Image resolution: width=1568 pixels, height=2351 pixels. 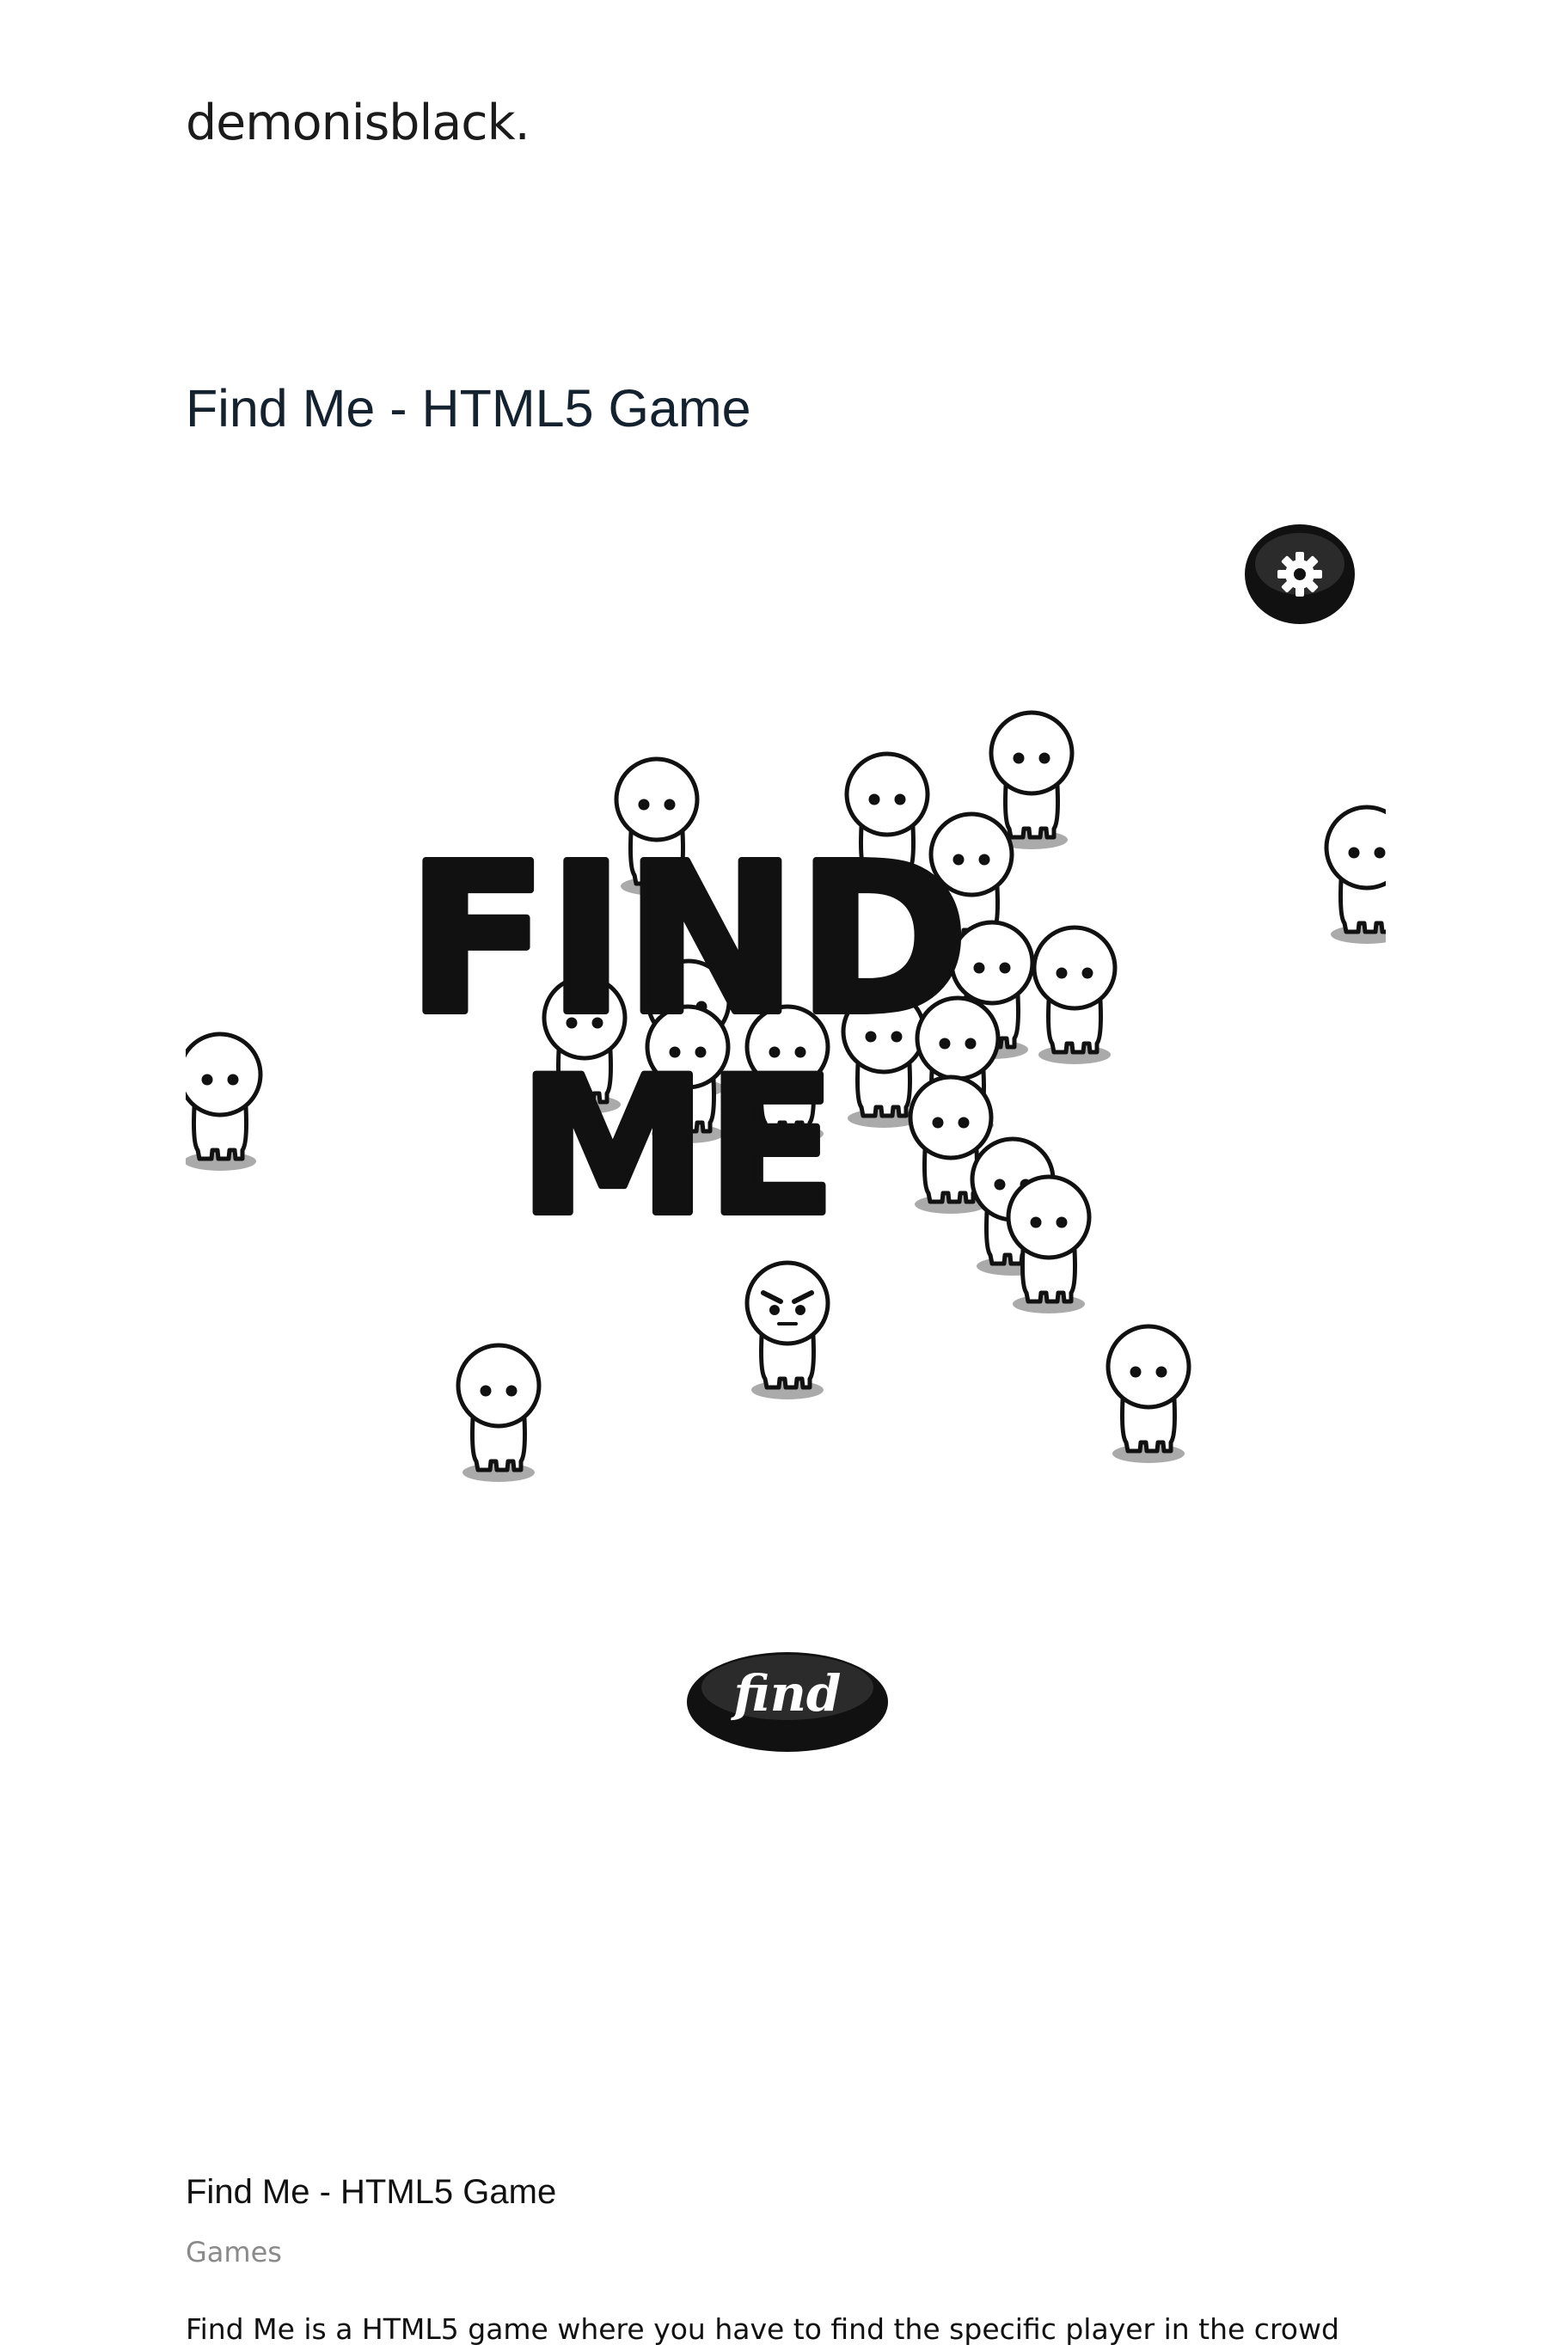 I want to click on post-title: Find Me - HTML5 Game, so click(x=371, y=2192).